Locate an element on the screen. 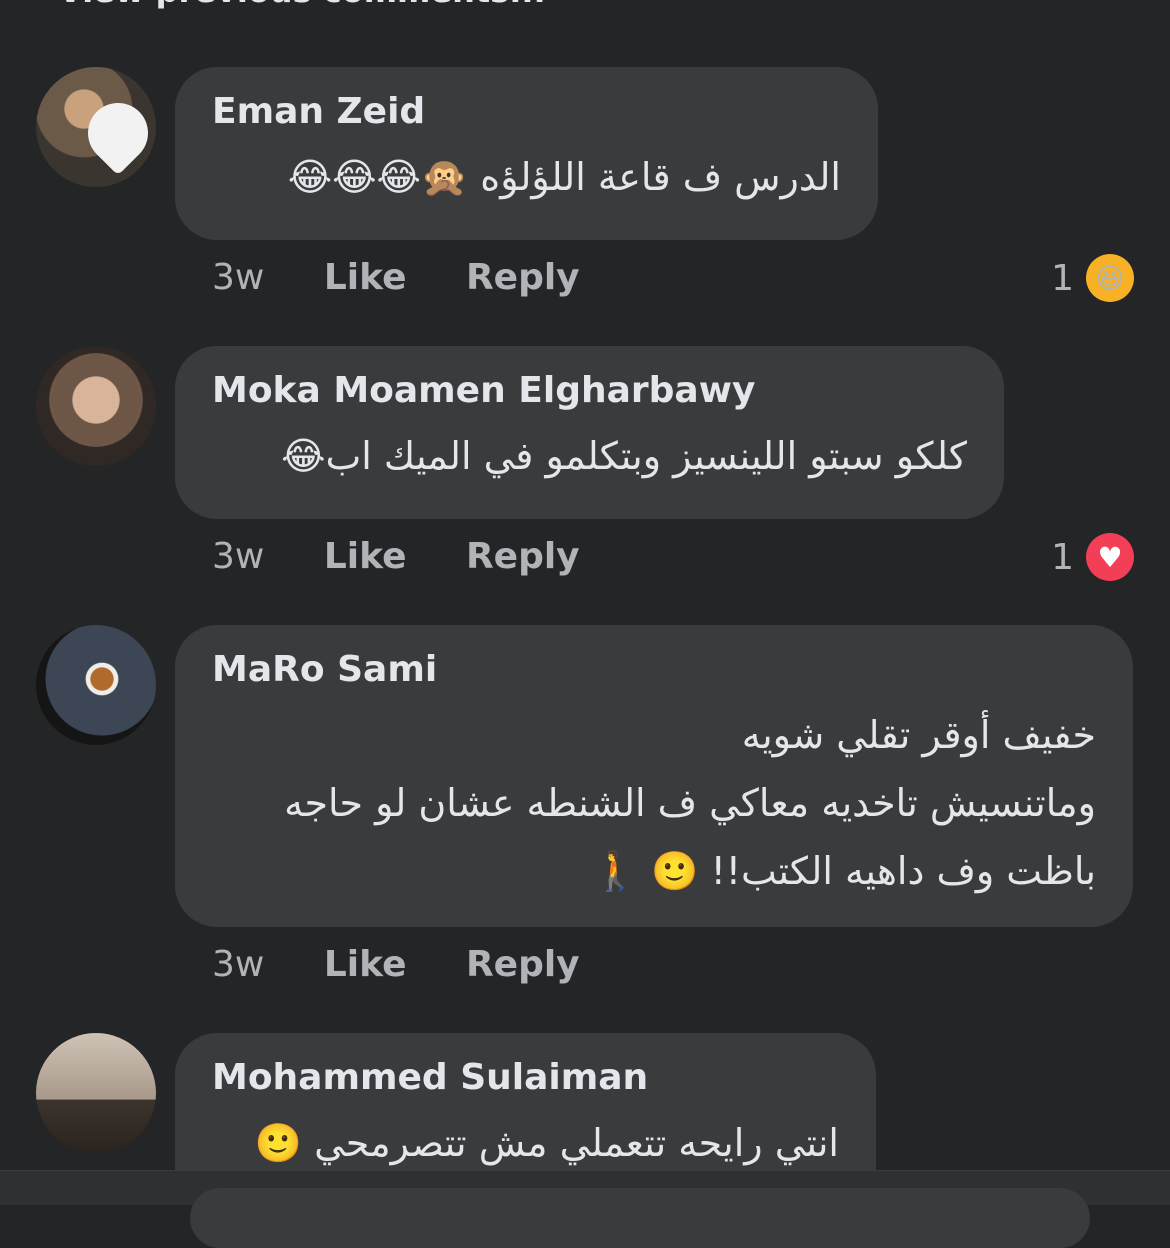 The width and height of the screenshot is (1170, 1248). commenter-name: Mohammed Sulaiman is located at coordinates (525, 1078).